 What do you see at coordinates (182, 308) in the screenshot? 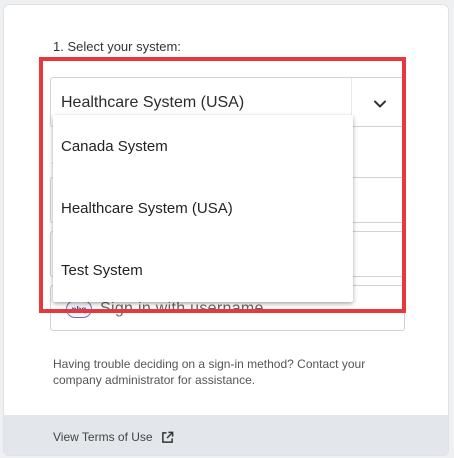
I see `username-button-label: Sign in with username` at bounding box center [182, 308].